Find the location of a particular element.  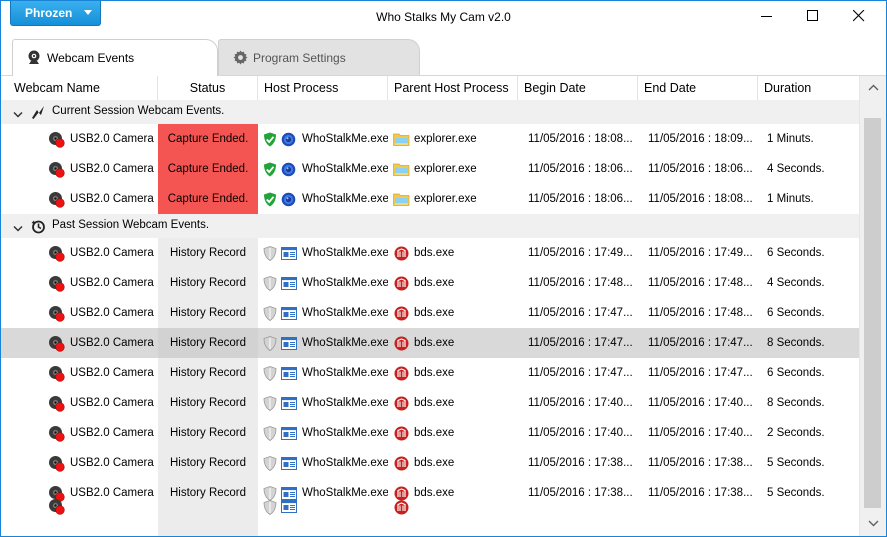

duration-cell: 8 Seconds. is located at coordinates (796, 403).